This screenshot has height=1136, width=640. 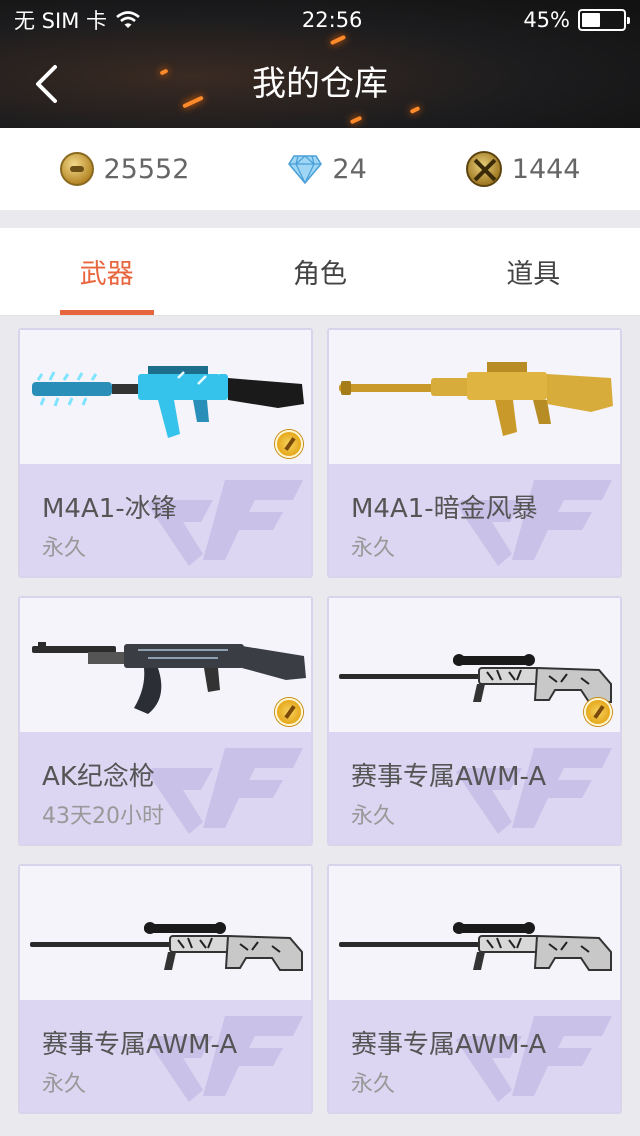 I want to click on weapon-name: M4A1-暗金风暴, so click(x=444, y=509).